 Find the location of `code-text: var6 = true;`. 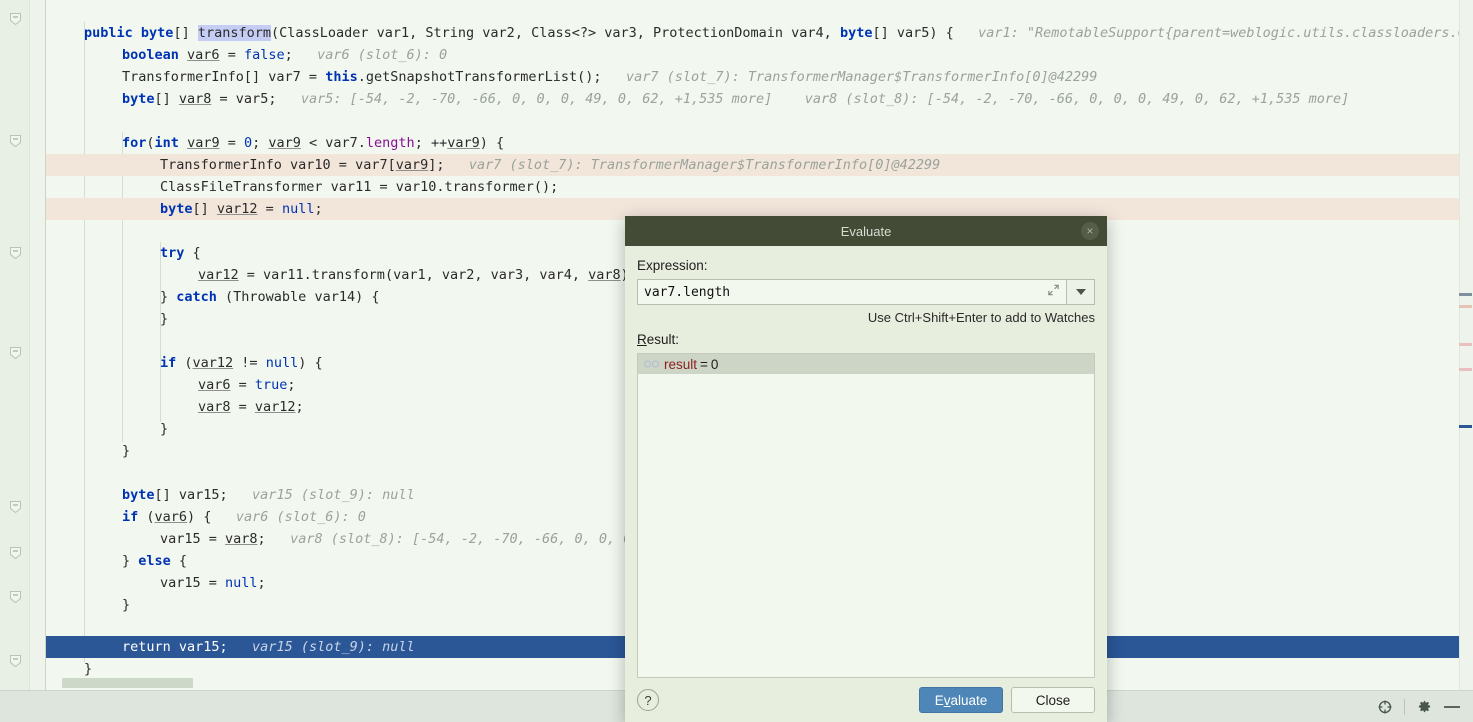

code-text: var6 = true; is located at coordinates (247, 385).